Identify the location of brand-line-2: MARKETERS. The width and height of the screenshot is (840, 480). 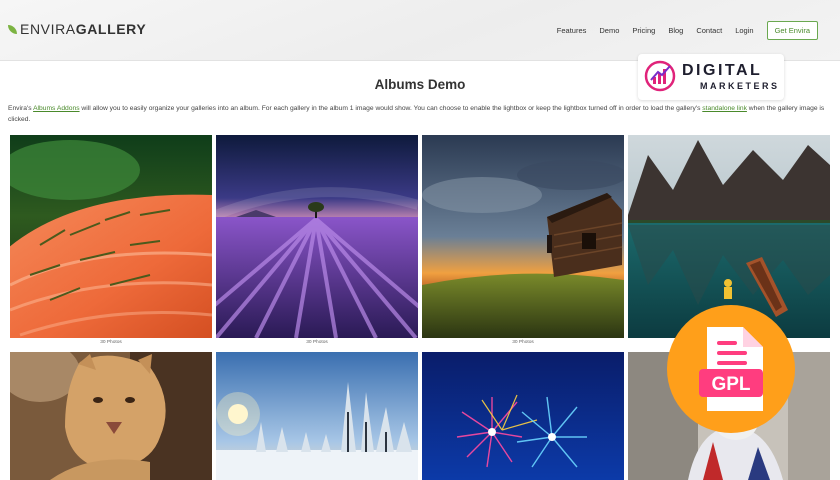
(740, 86).